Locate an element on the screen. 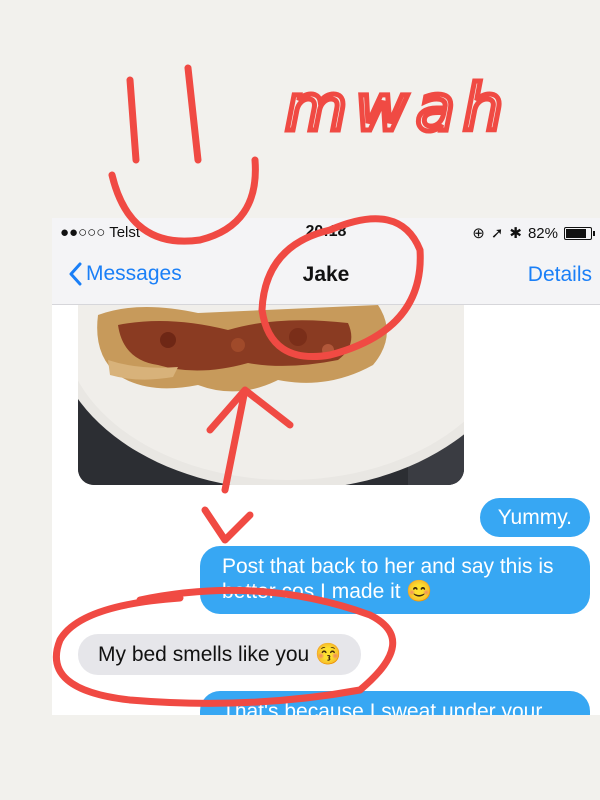 The height and width of the screenshot is (800, 600). circle-around-message is located at coordinates (224, 646).